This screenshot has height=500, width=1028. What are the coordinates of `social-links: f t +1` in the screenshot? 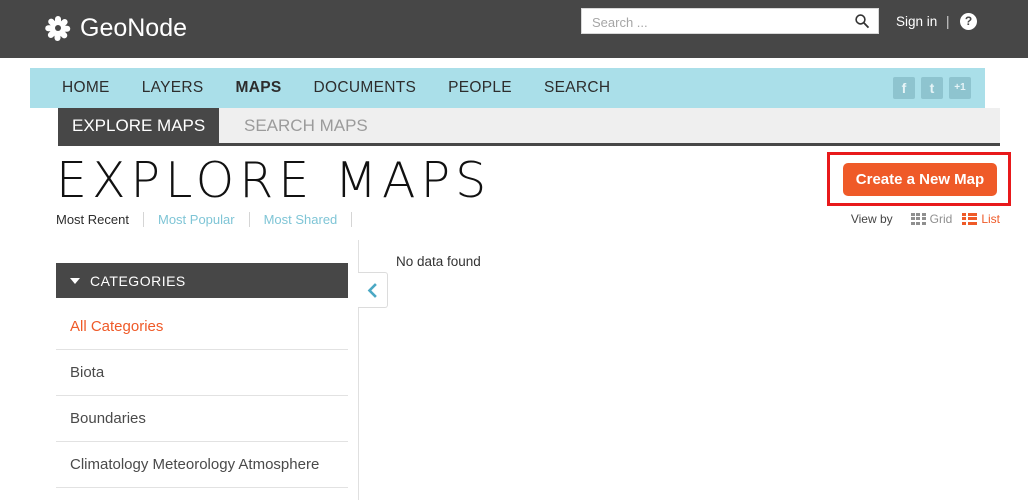 It's located at (932, 88).